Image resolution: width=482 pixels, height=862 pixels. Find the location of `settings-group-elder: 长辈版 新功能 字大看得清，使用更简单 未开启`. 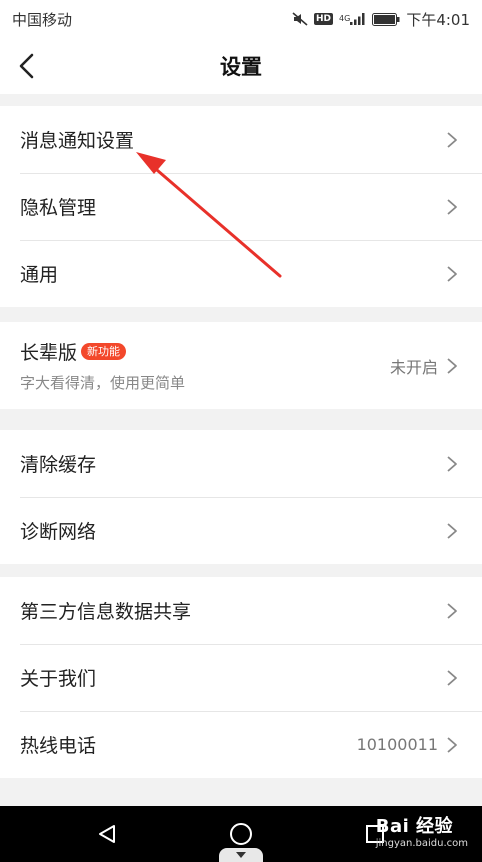

settings-group-elder: 长辈版 新功能 字大看得清，使用更简单 未开启 is located at coordinates (241, 365).